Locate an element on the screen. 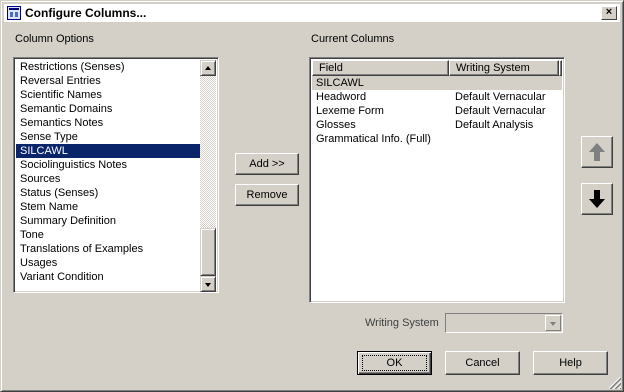 Image resolution: width=624 pixels, height=392 pixels. list-item: Semantics Notes is located at coordinates (109, 123).